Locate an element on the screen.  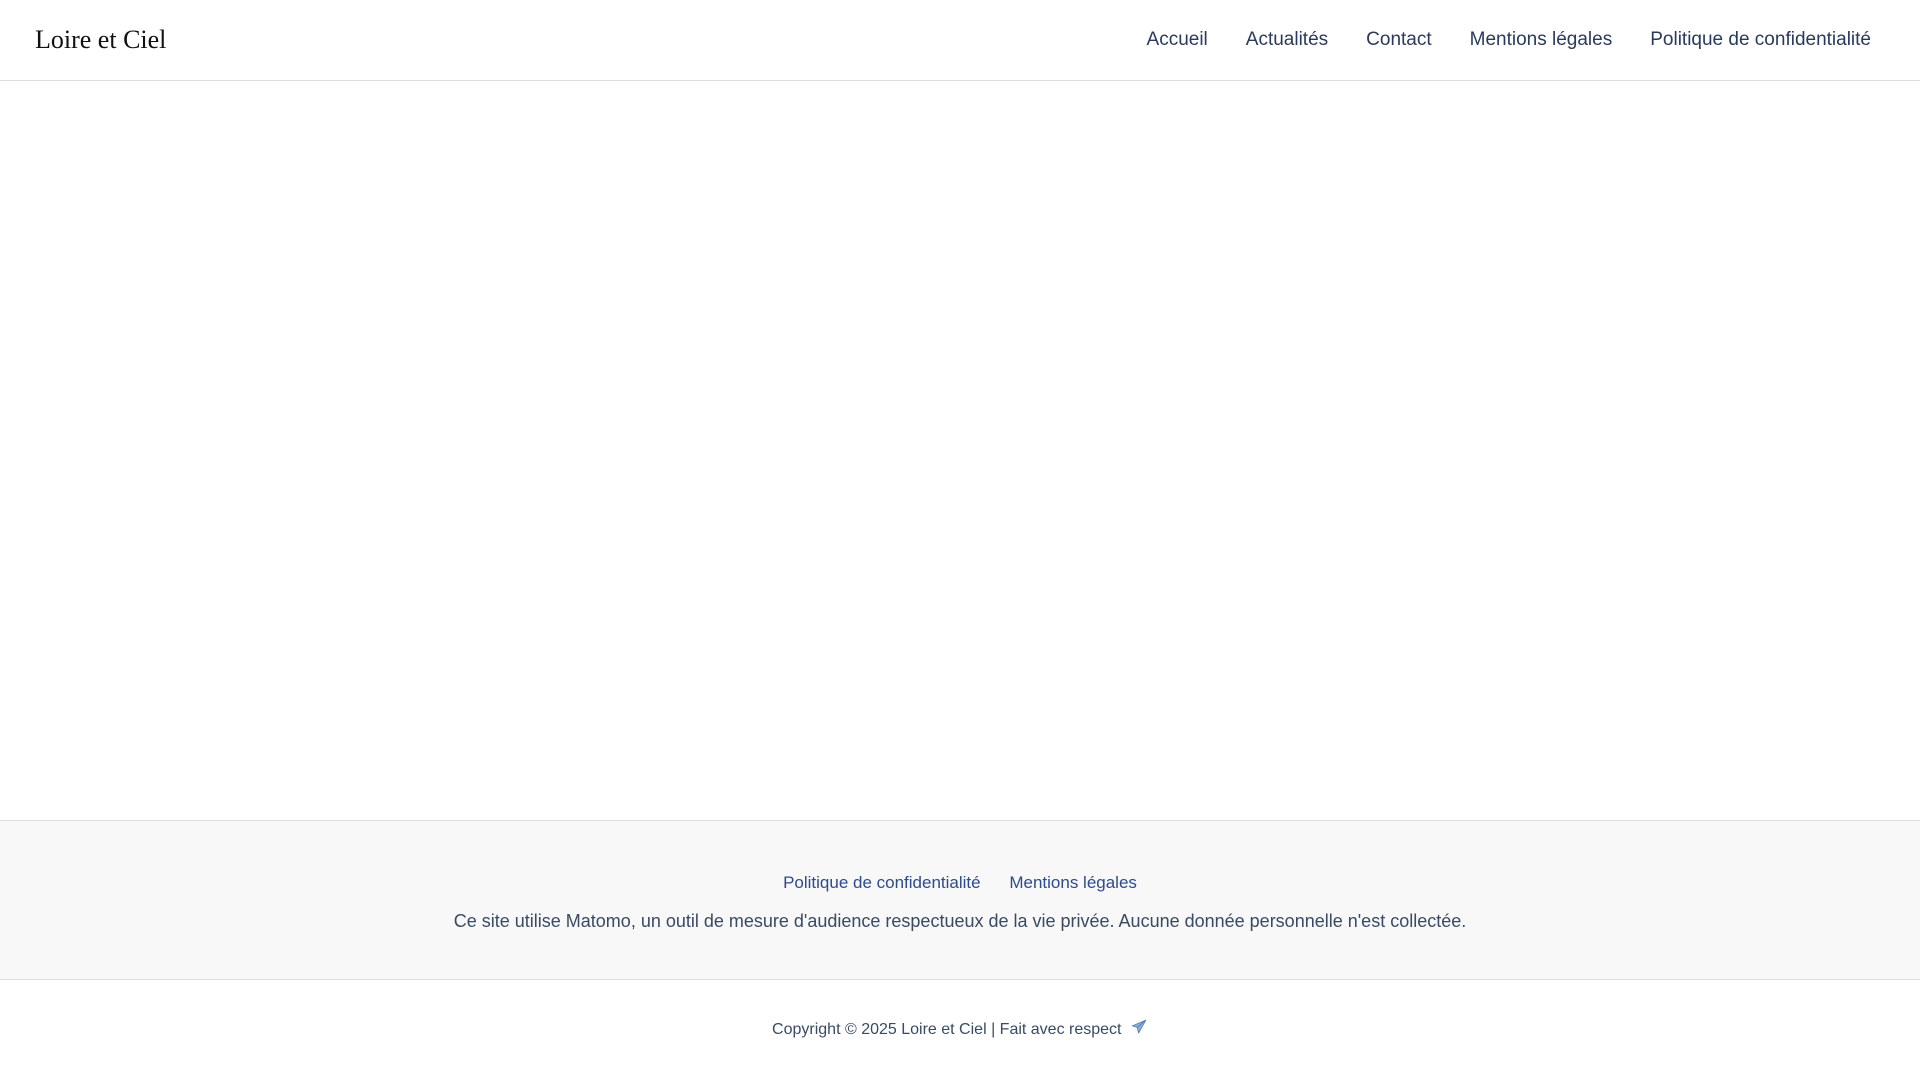
nav-item-politique-confidentialite: Politique de confidentialité is located at coordinates (1760, 40).